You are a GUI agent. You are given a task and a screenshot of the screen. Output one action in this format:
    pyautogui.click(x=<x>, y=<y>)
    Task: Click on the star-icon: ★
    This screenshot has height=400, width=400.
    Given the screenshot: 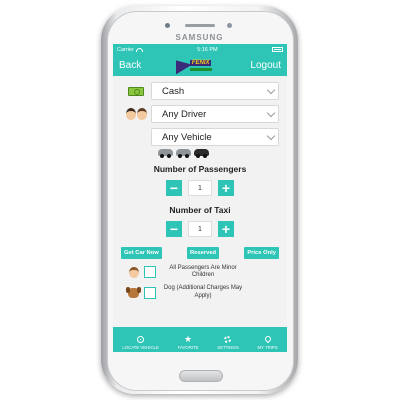 What is the action you would take?
    pyautogui.click(x=188, y=338)
    